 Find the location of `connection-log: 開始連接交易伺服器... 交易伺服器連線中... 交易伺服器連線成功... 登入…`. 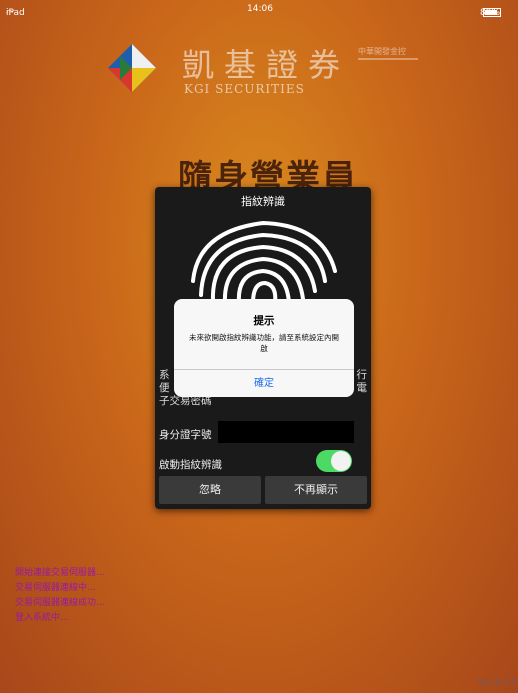

connection-log: 開始連接交易伺服器... 交易伺服器連線中... 交易伺服器連線成功... 登入… is located at coordinates (60, 596).